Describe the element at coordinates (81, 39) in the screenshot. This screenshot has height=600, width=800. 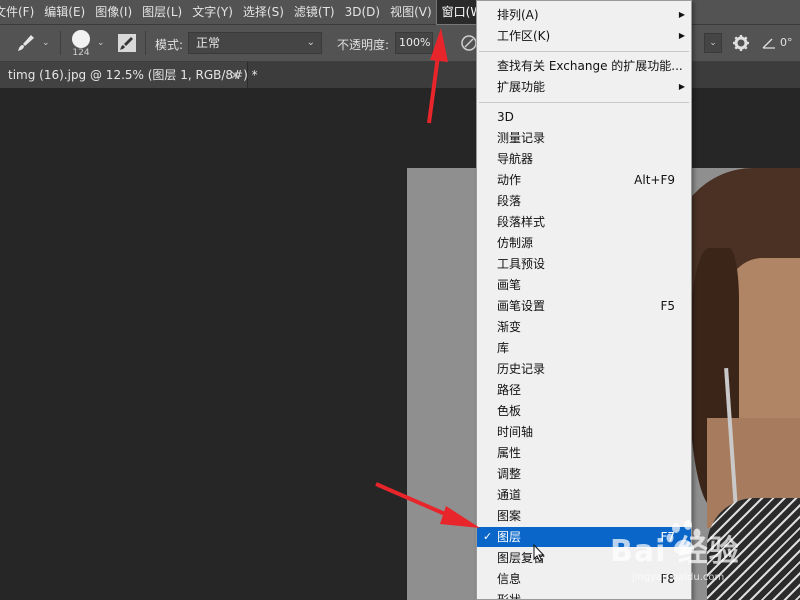
I see `brush-preview` at that location.